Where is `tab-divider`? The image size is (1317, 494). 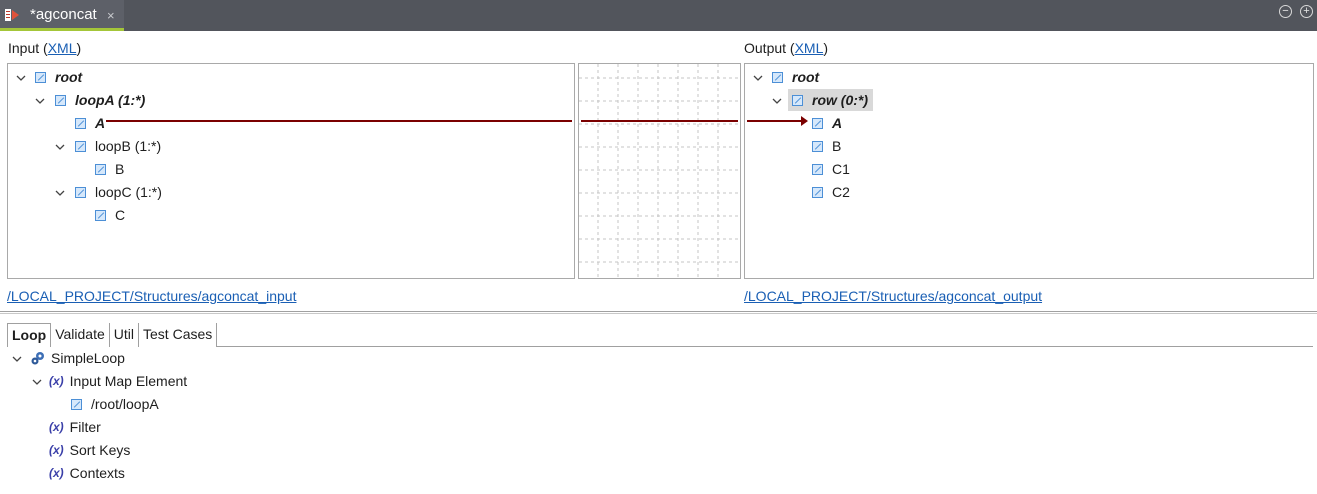
tab-divider is located at coordinates (765, 346).